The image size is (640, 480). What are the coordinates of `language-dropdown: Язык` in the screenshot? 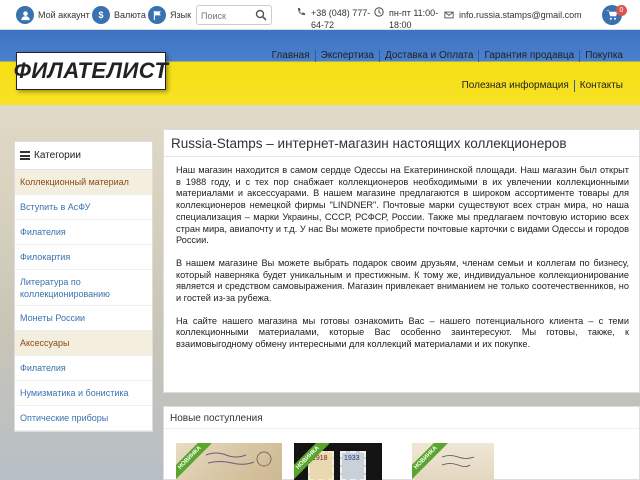 It's located at (169, 15).